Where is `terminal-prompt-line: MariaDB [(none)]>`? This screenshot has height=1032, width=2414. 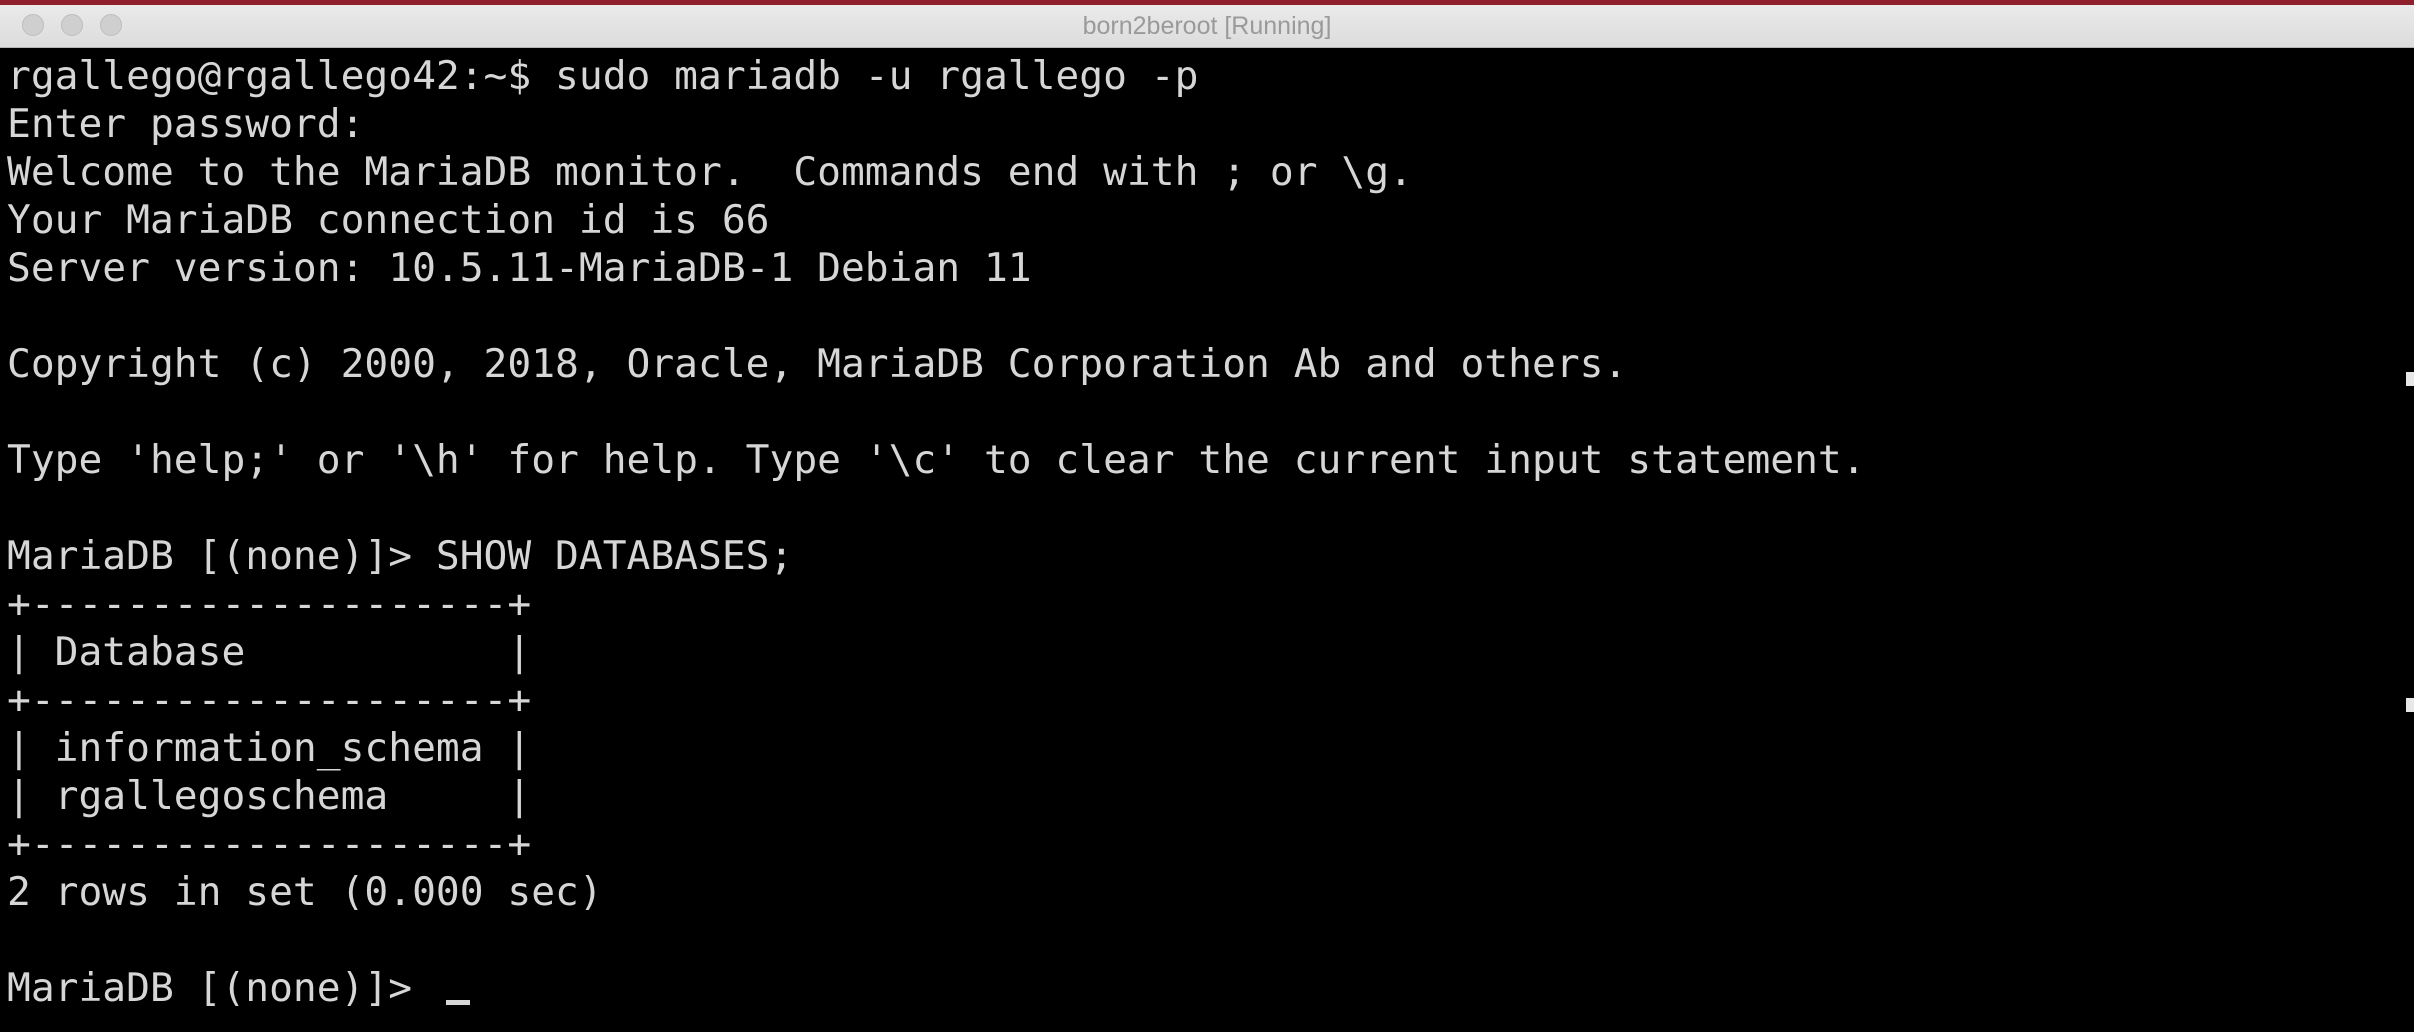
terminal-prompt-line: MariaDB [(none)]> is located at coordinates (238, 988).